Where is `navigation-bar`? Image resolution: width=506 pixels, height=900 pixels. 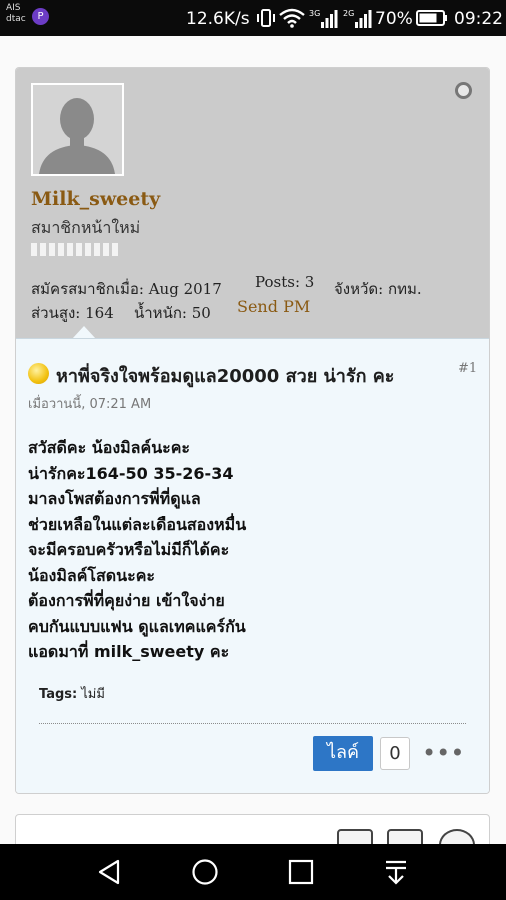 navigation-bar is located at coordinates (253, 872).